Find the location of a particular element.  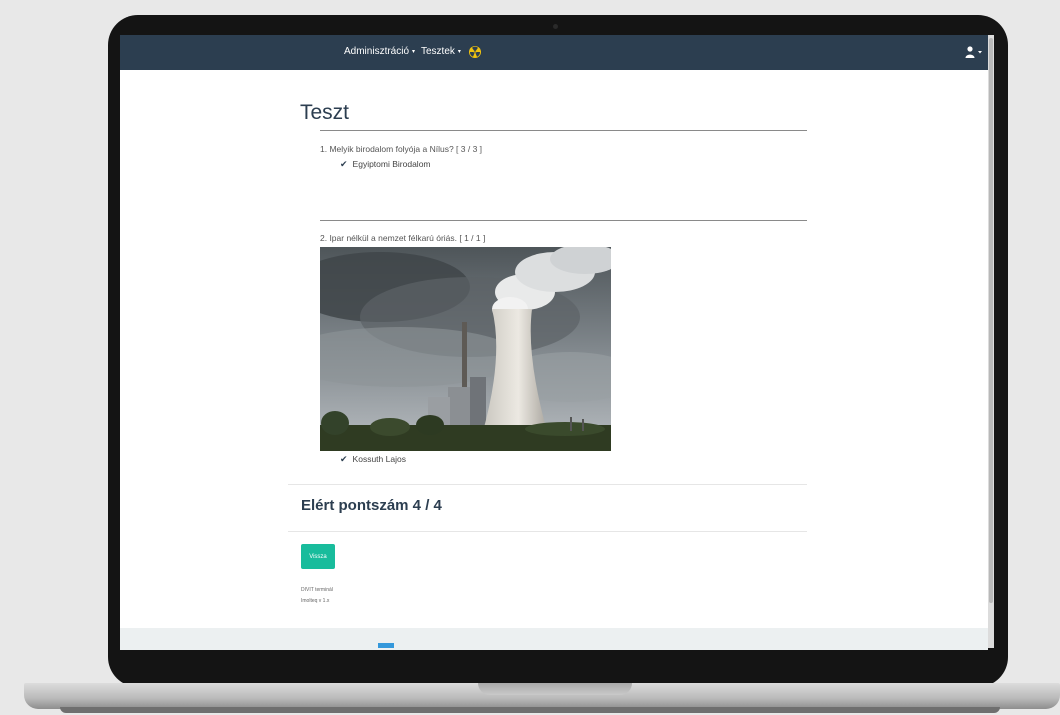

question-1-answer: ✔ Egyiptomi Birodalom is located at coordinates (385, 164).